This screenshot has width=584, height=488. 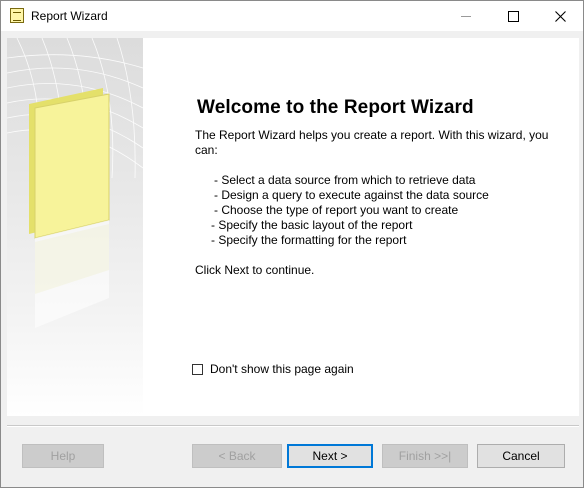 I want to click on minimize-button, so click(x=466, y=16).